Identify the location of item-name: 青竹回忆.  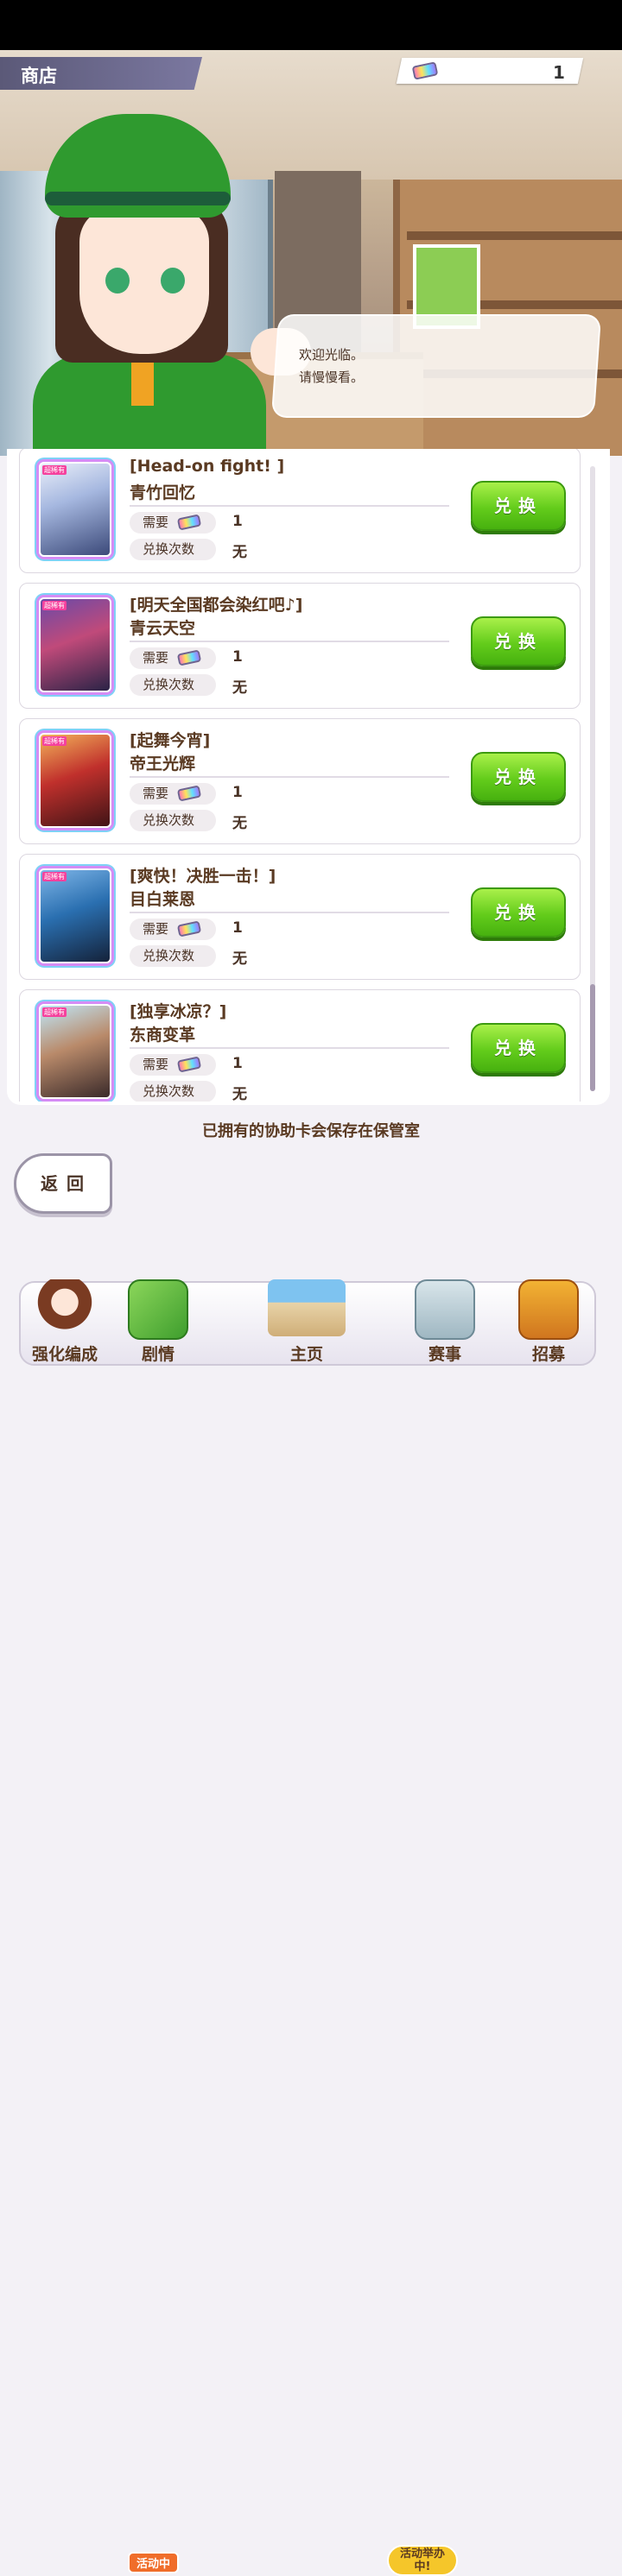
(163, 492).